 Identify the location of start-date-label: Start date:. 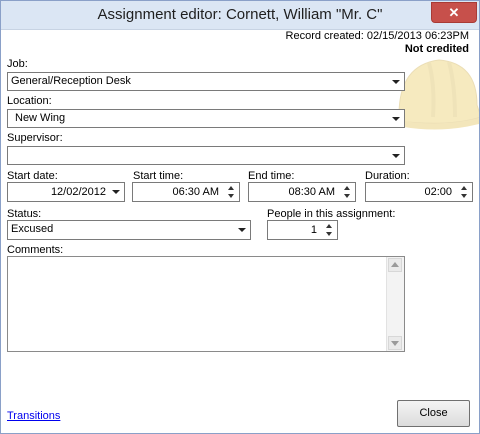
(32, 176).